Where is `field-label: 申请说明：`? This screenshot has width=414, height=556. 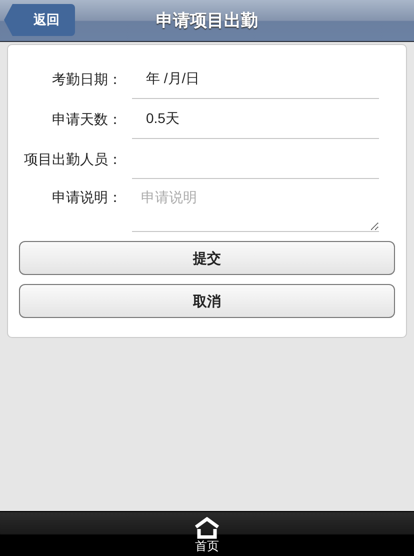 field-label: 申请说明： is located at coordinates (87, 197).